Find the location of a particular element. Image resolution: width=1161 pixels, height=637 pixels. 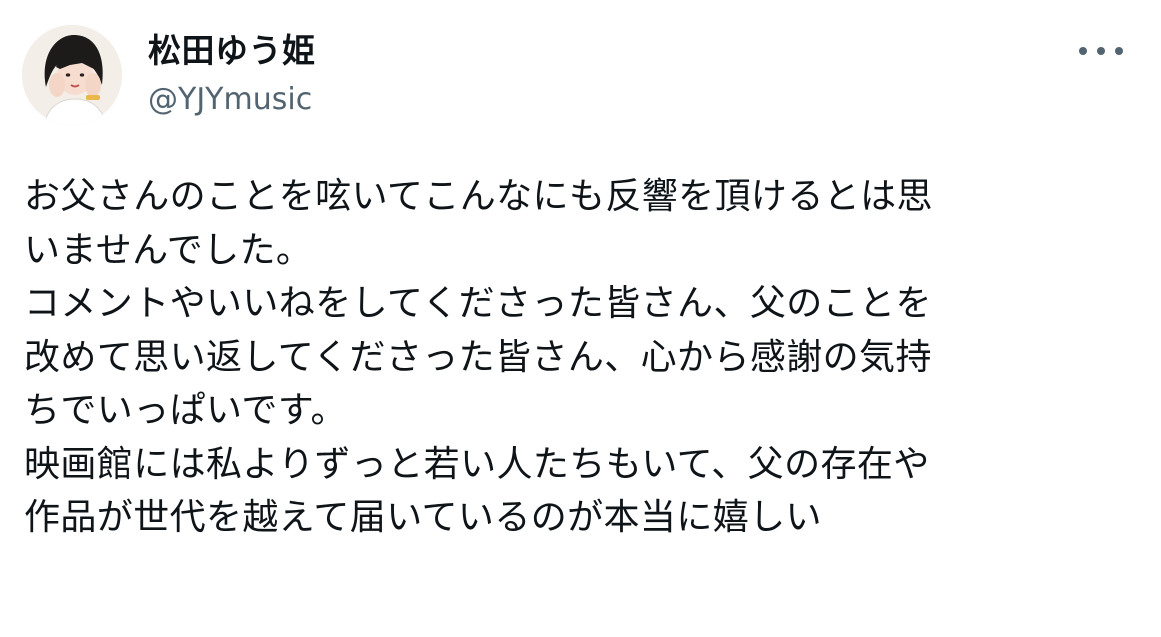

tweet-header: 松田ゆう姫 @YJYmusic is located at coordinates (169, 75).